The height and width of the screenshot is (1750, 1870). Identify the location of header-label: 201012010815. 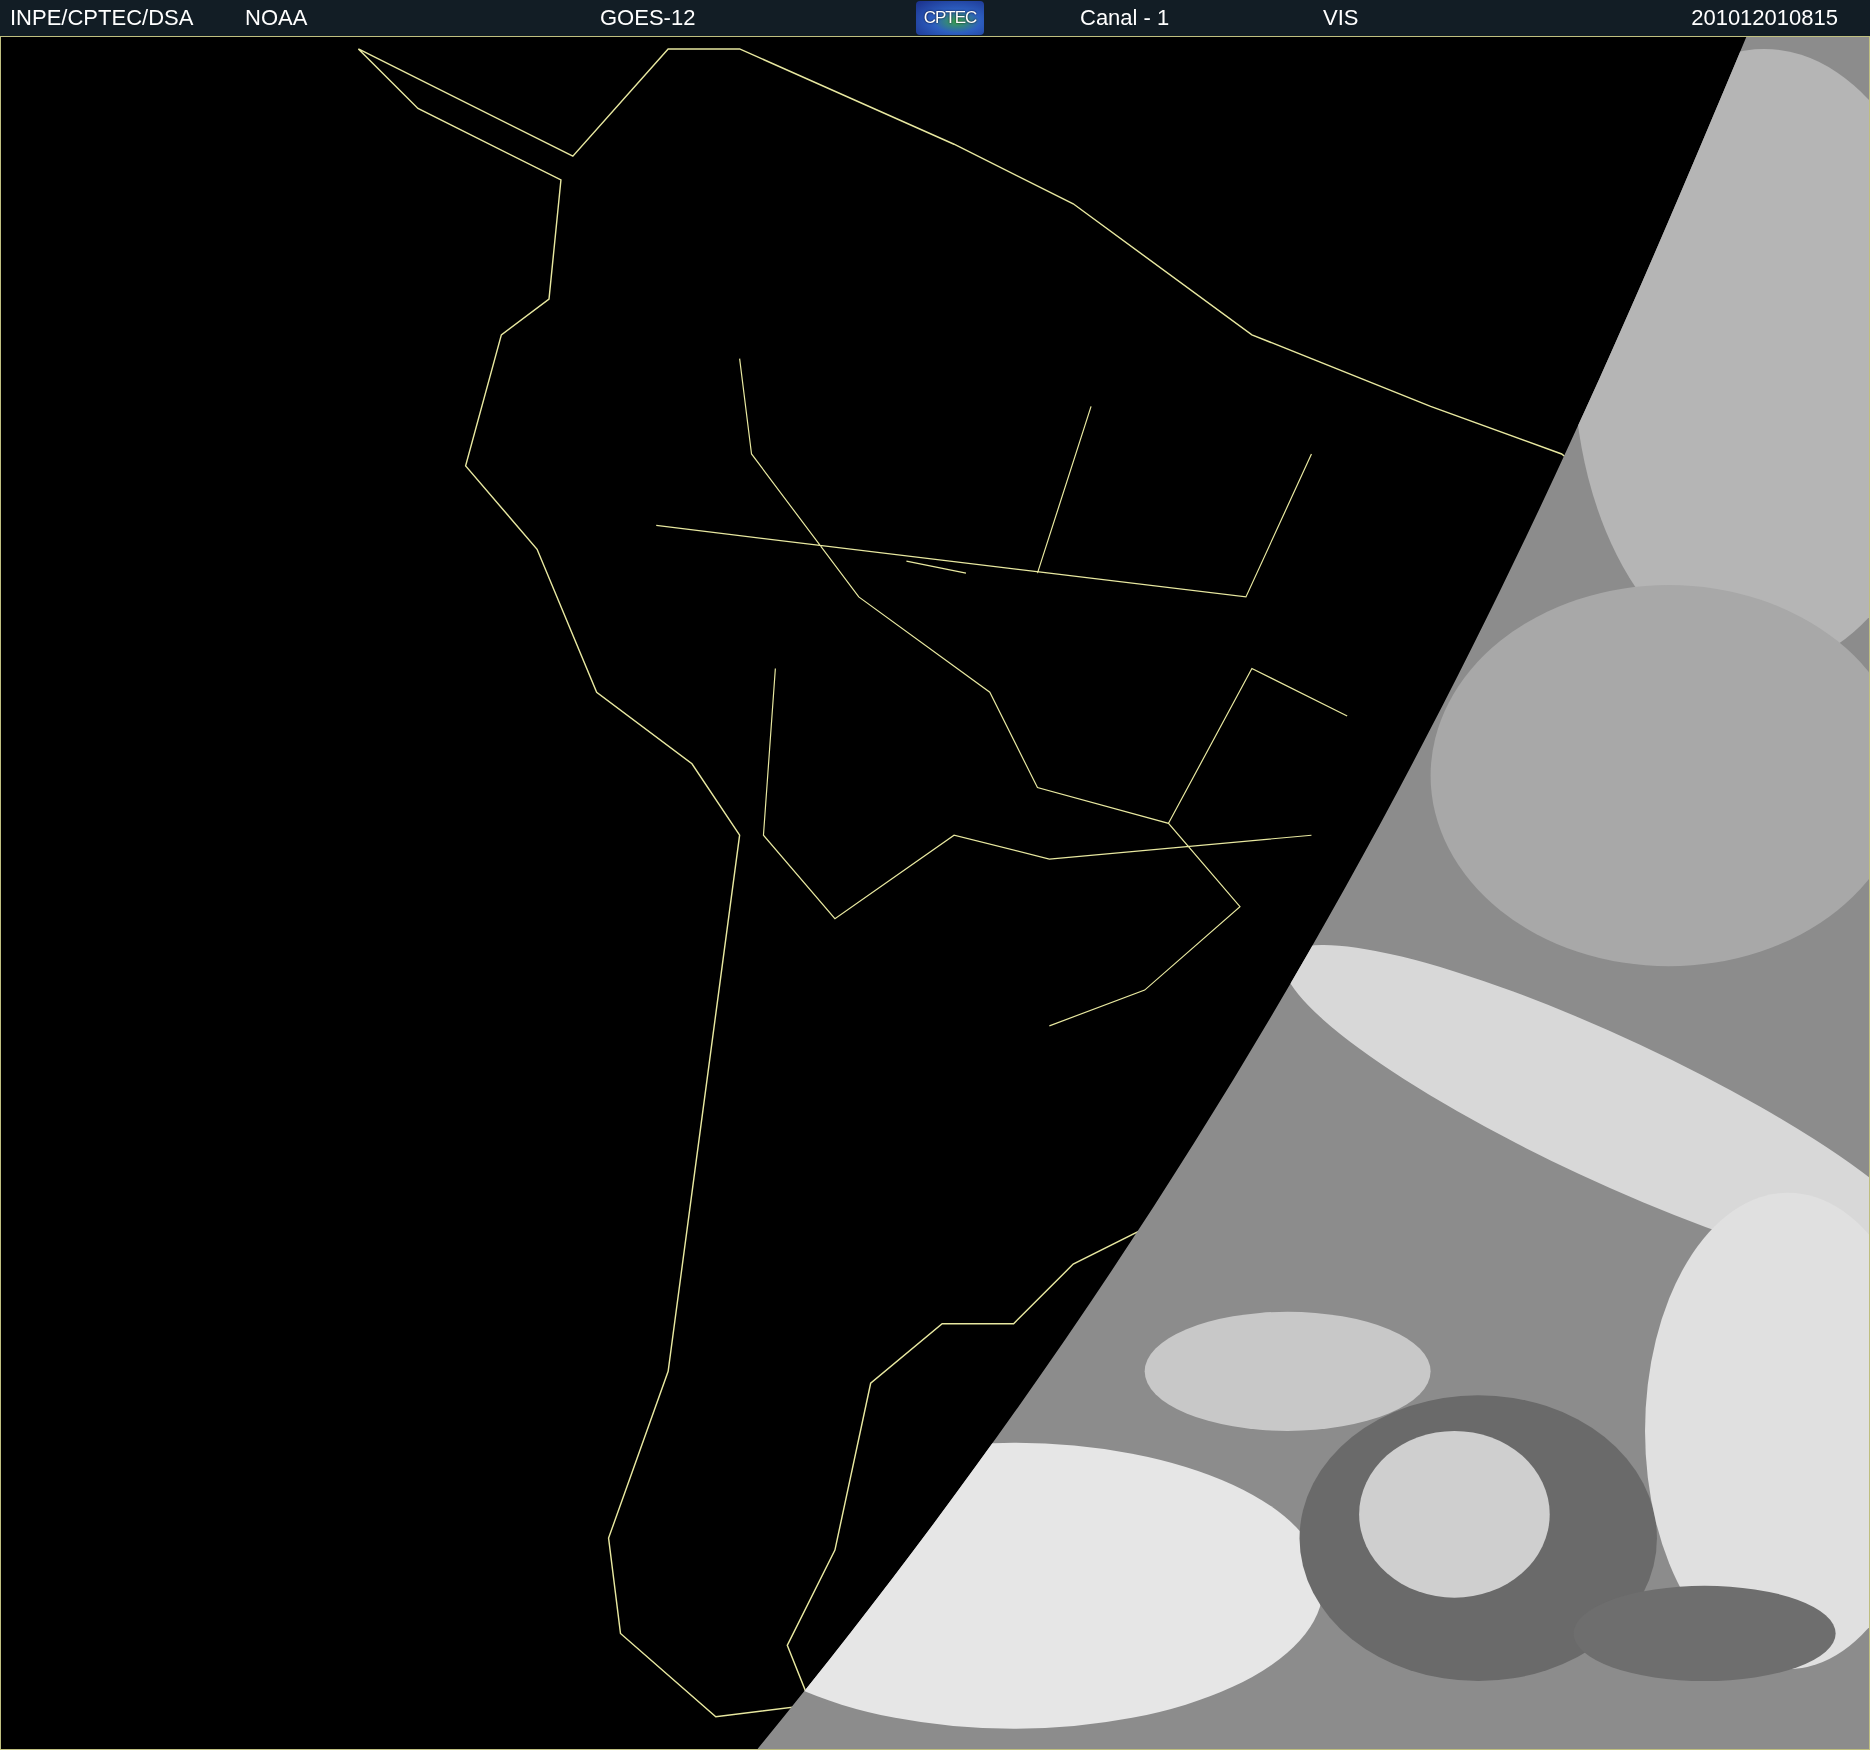
(1764, 18).